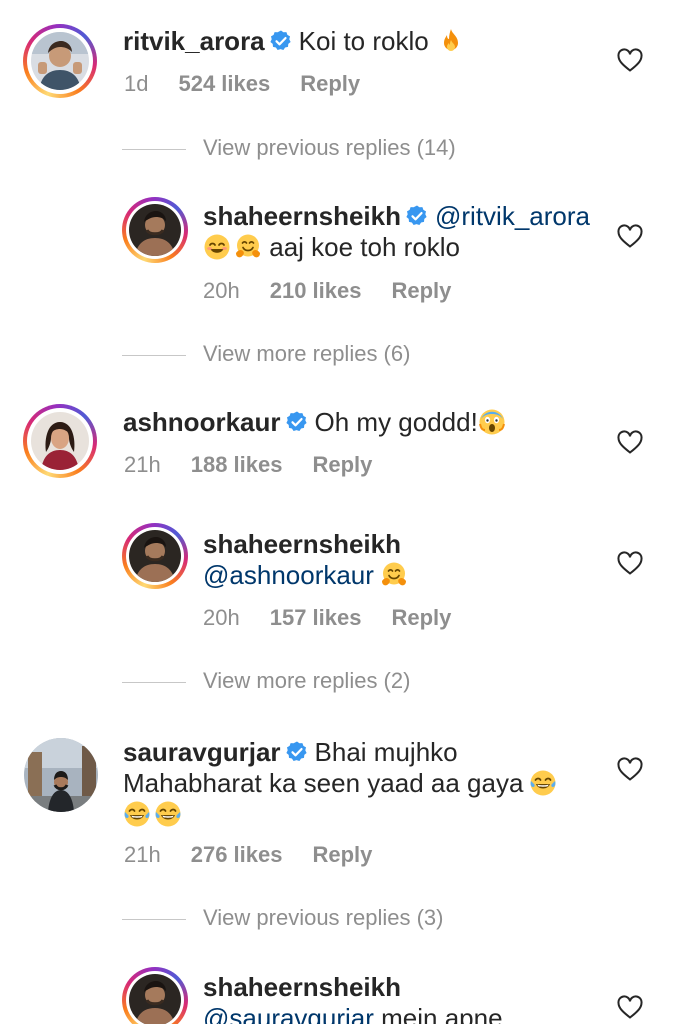 This screenshot has height=1024, width=683. What do you see at coordinates (512, 216) in the screenshot?
I see `mention-link: @ritvik_arora` at bounding box center [512, 216].